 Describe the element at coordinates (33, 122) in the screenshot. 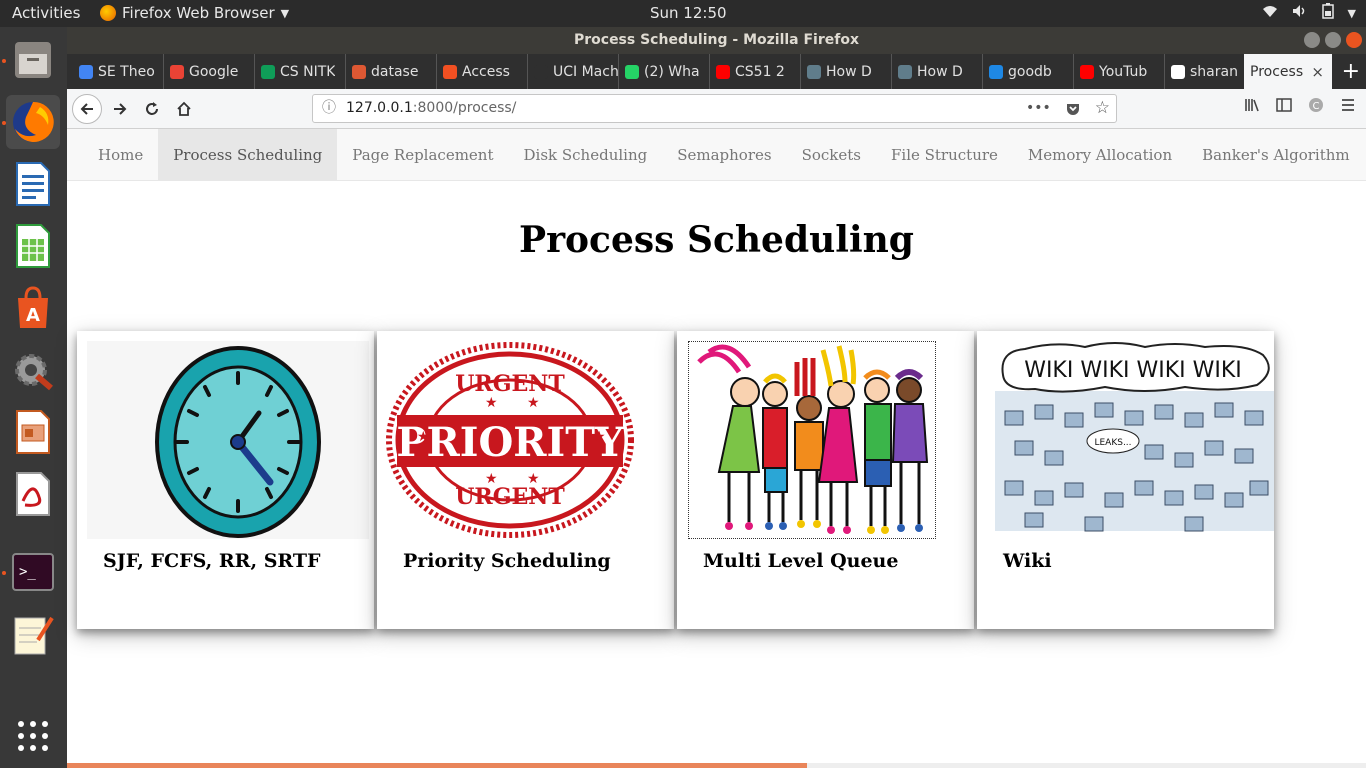

I see `dock-firefox` at that location.